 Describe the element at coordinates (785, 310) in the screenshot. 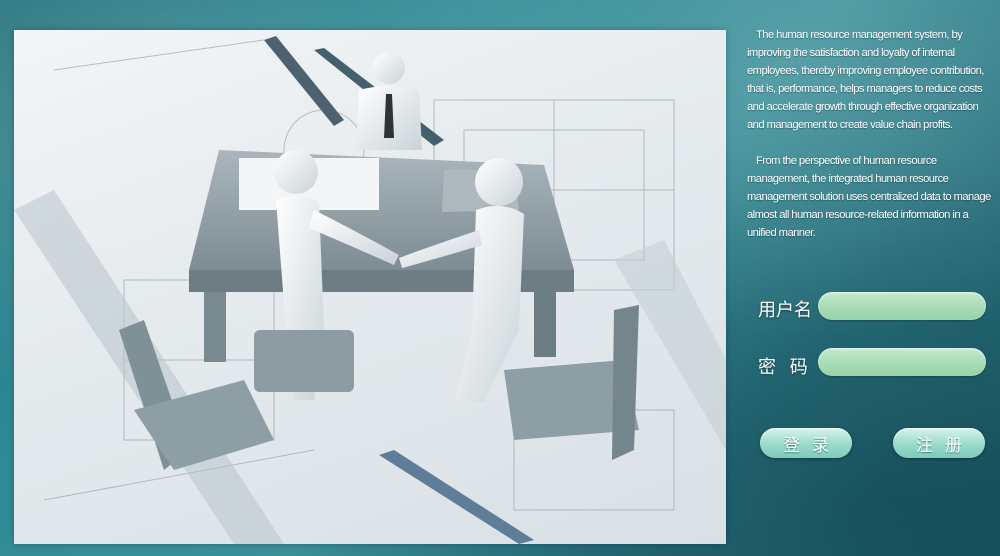

I see `username-label: 用户名` at that location.